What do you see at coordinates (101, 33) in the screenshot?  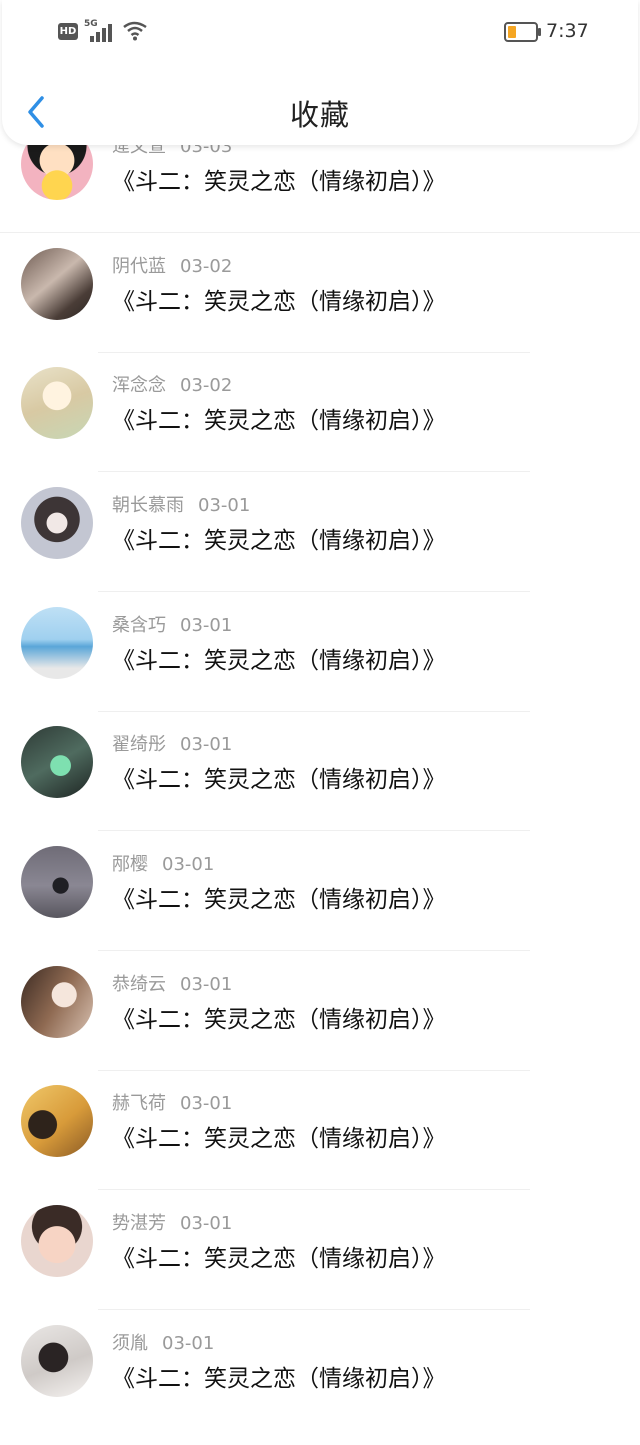 I see `signal-icon` at bounding box center [101, 33].